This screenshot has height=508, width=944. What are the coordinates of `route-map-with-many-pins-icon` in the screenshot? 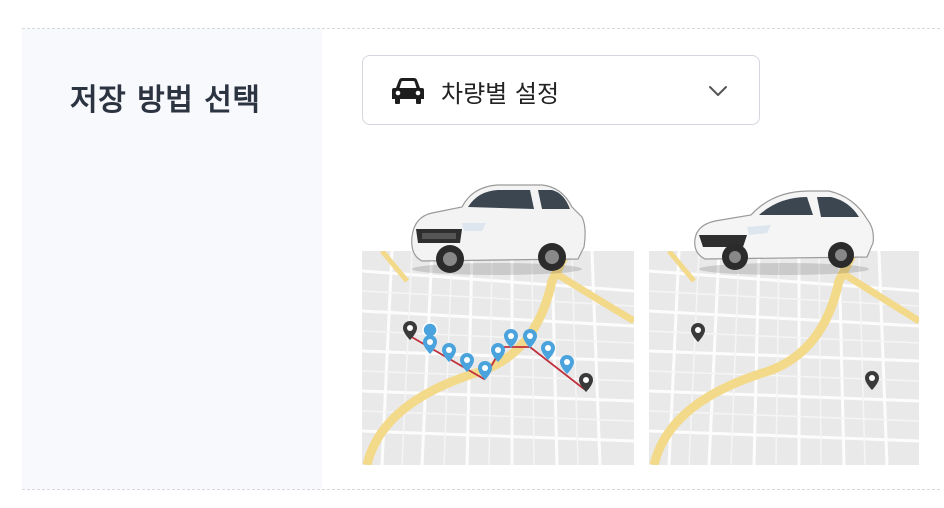 It's located at (498, 358).